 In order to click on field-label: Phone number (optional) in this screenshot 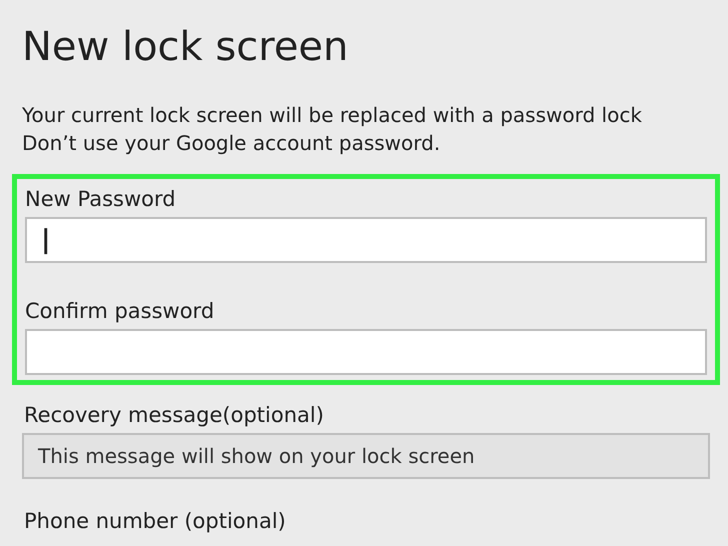, I will do `click(155, 521)`.